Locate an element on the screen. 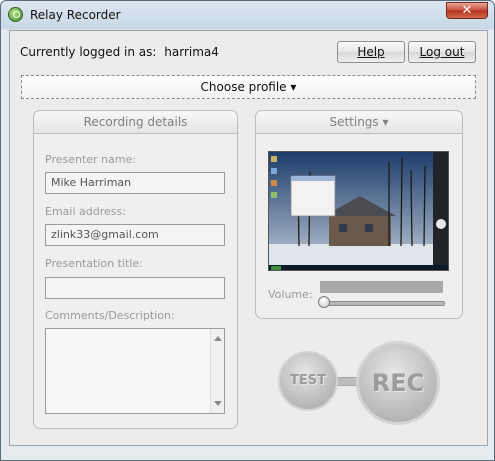 This screenshot has height=461, width=495. logged-in-label: Currently logged in as: is located at coordinates (88, 52).